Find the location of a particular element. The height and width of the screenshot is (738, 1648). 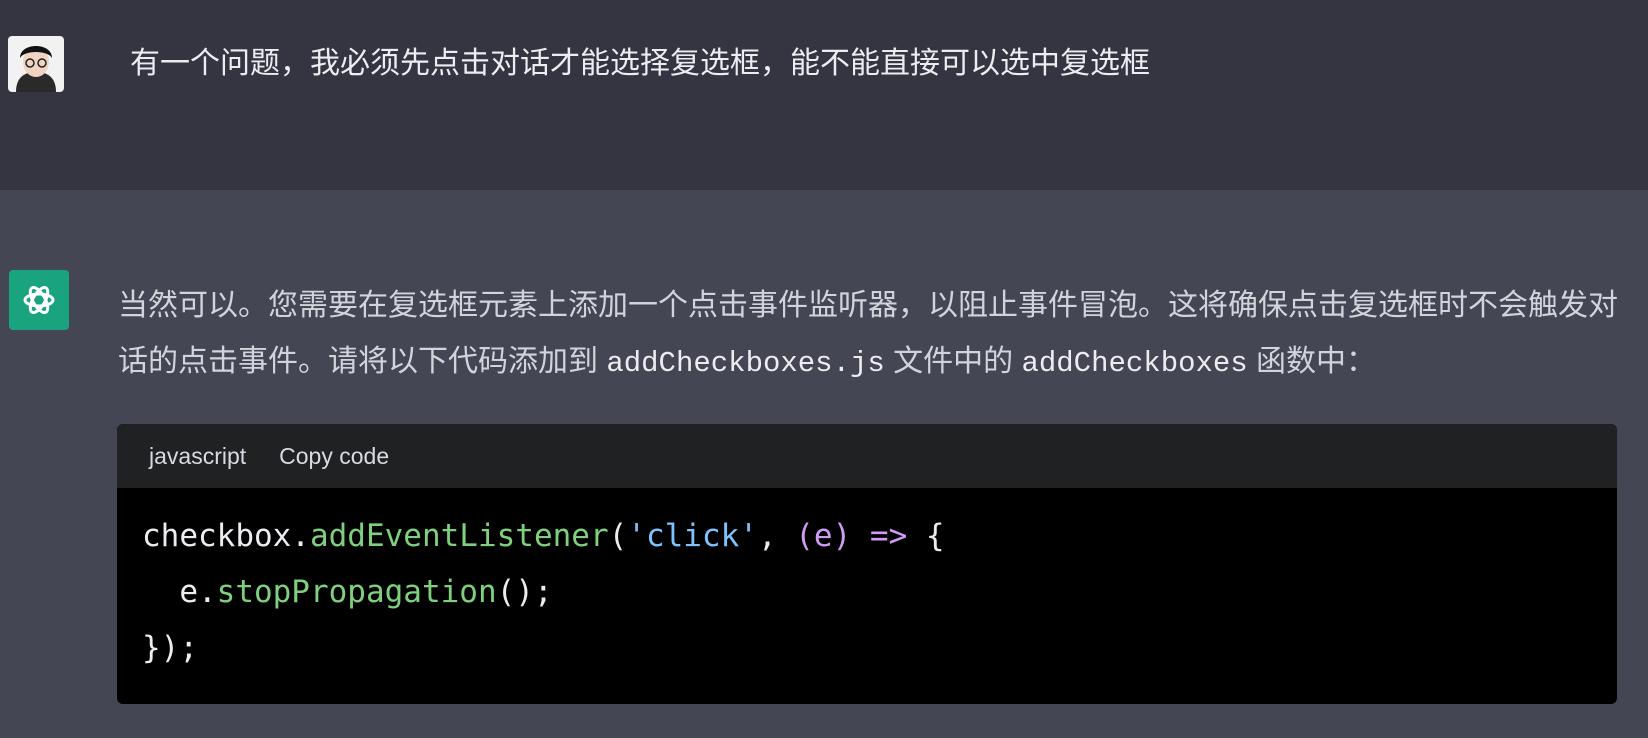

code-token-arrow: => is located at coordinates (879, 536).